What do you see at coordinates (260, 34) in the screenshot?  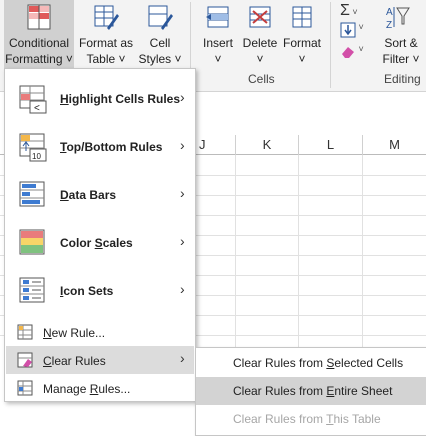 I see `delete-button: Delete ˅` at bounding box center [260, 34].